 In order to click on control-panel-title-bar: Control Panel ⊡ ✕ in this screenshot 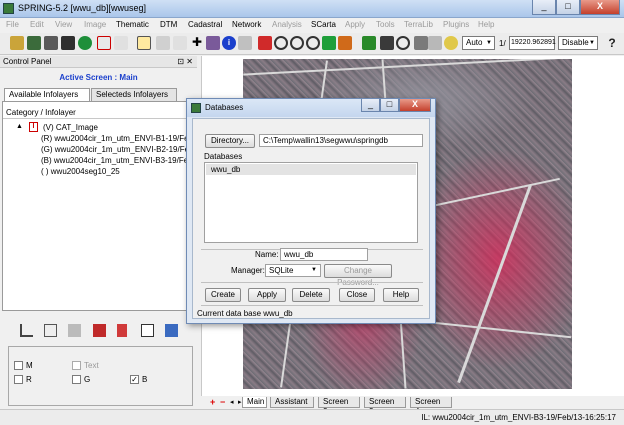, I will do `click(98, 62)`.